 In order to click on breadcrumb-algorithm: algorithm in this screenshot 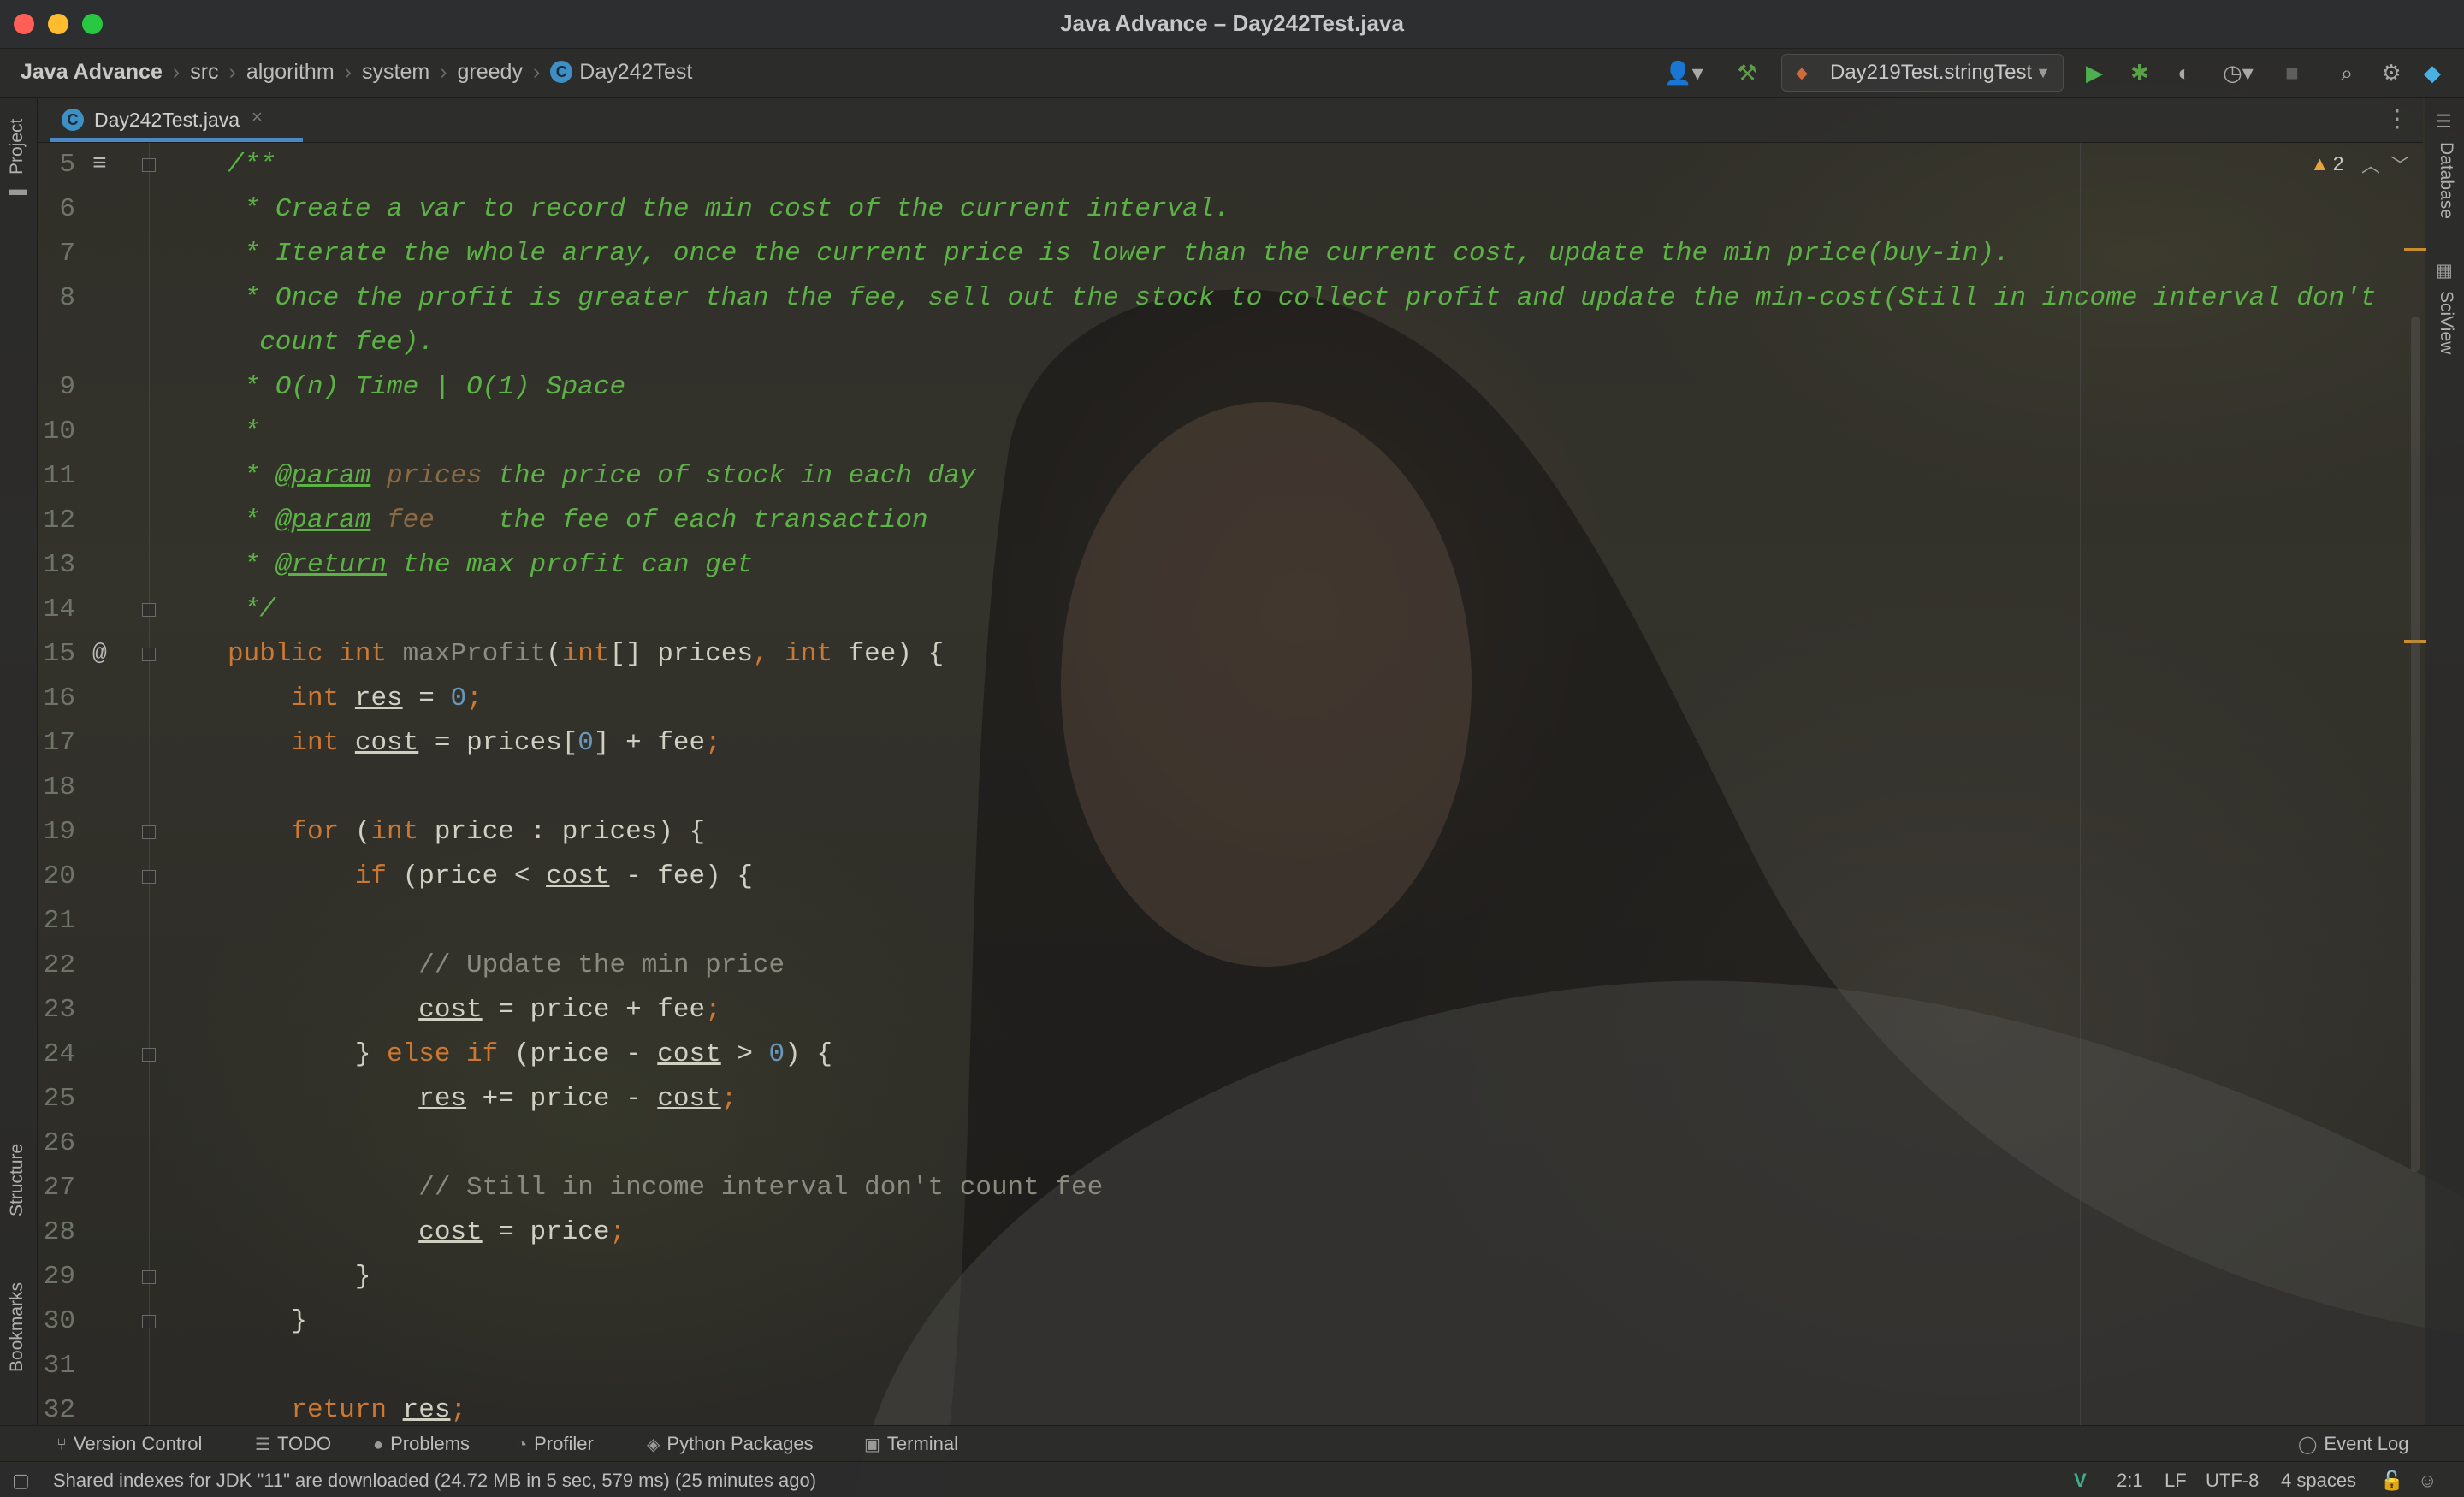, I will do `click(290, 72)`.